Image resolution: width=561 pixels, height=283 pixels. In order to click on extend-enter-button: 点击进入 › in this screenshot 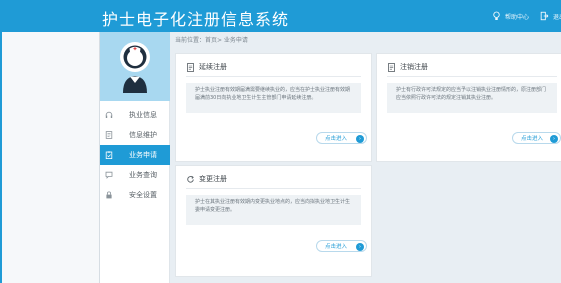, I will do `click(341, 138)`.